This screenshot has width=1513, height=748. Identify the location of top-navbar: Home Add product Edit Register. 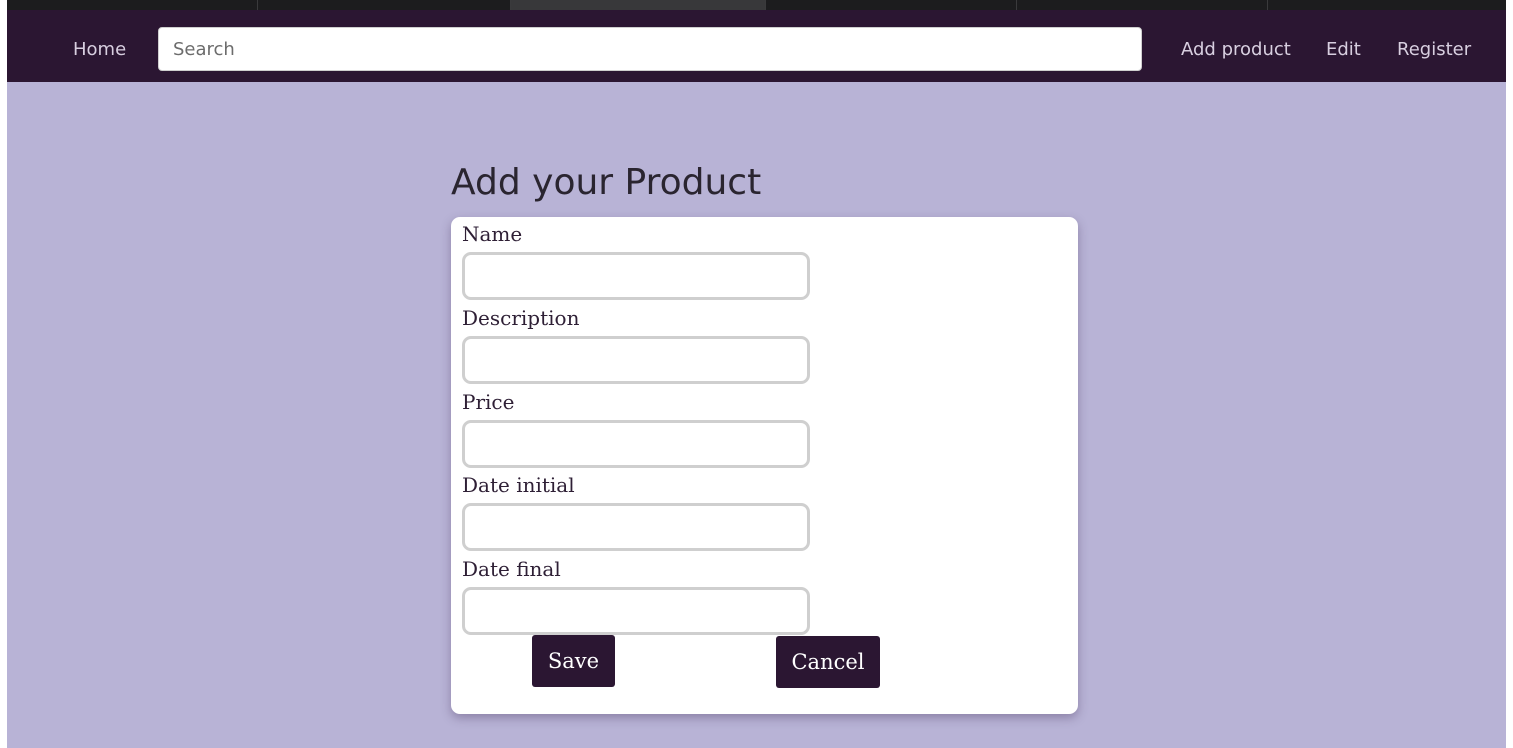
(756, 46).